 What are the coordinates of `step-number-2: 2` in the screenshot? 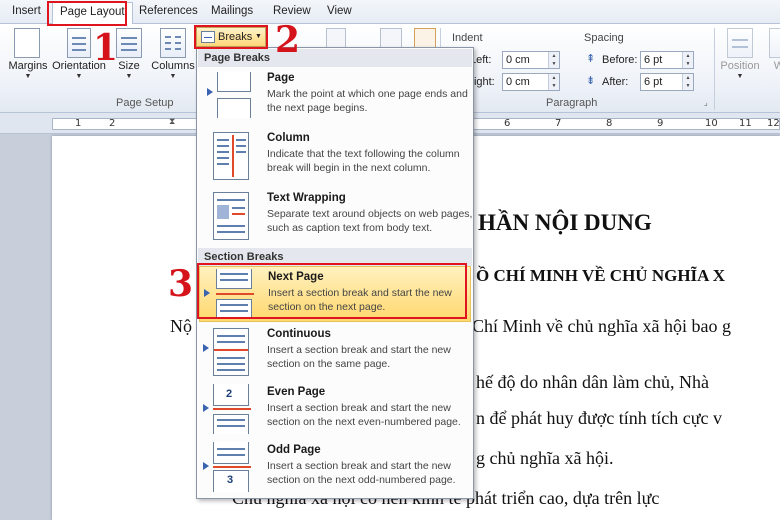 It's located at (288, 40).